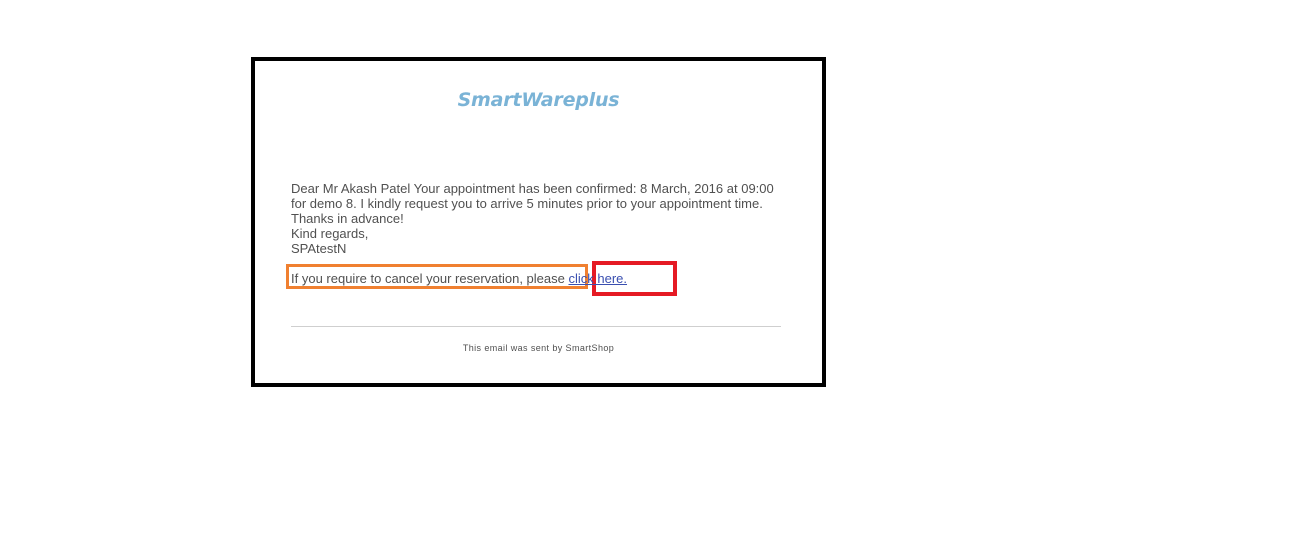 This screenshot has width=1309, height=551. What do you see at coordinates (319, 248) in the screenshot?
I see `message-signature: SPAtestN` at bounding box center [319, 248].